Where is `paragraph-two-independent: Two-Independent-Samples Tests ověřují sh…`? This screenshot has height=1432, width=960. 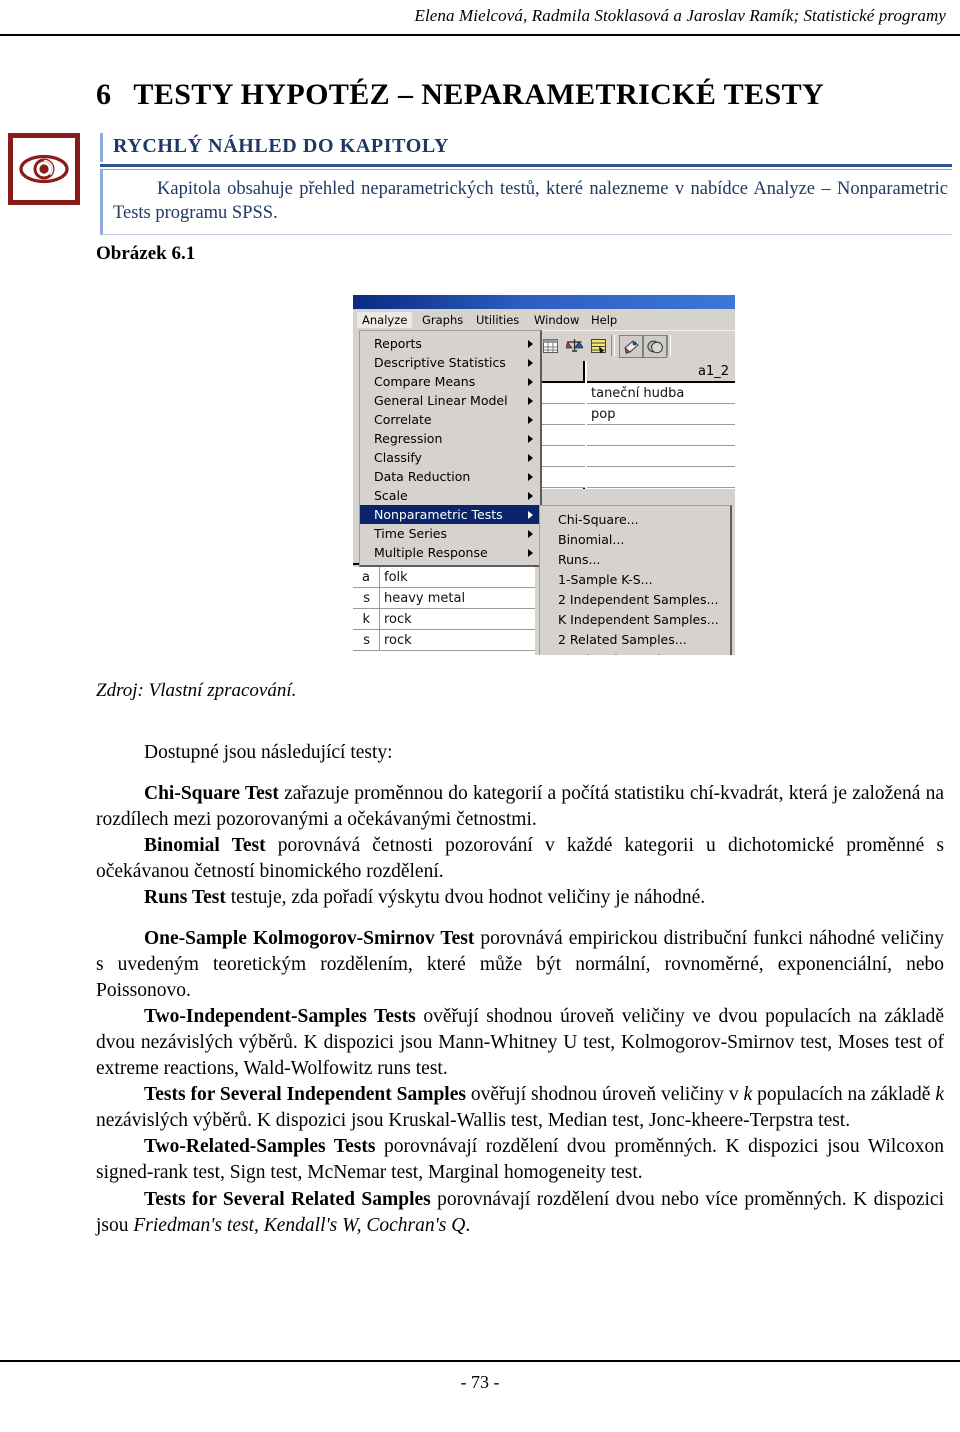 paragraph-two-independent: Two-Independent-Samples Tests ověřují sh… is located at coordinates (520, 1043).